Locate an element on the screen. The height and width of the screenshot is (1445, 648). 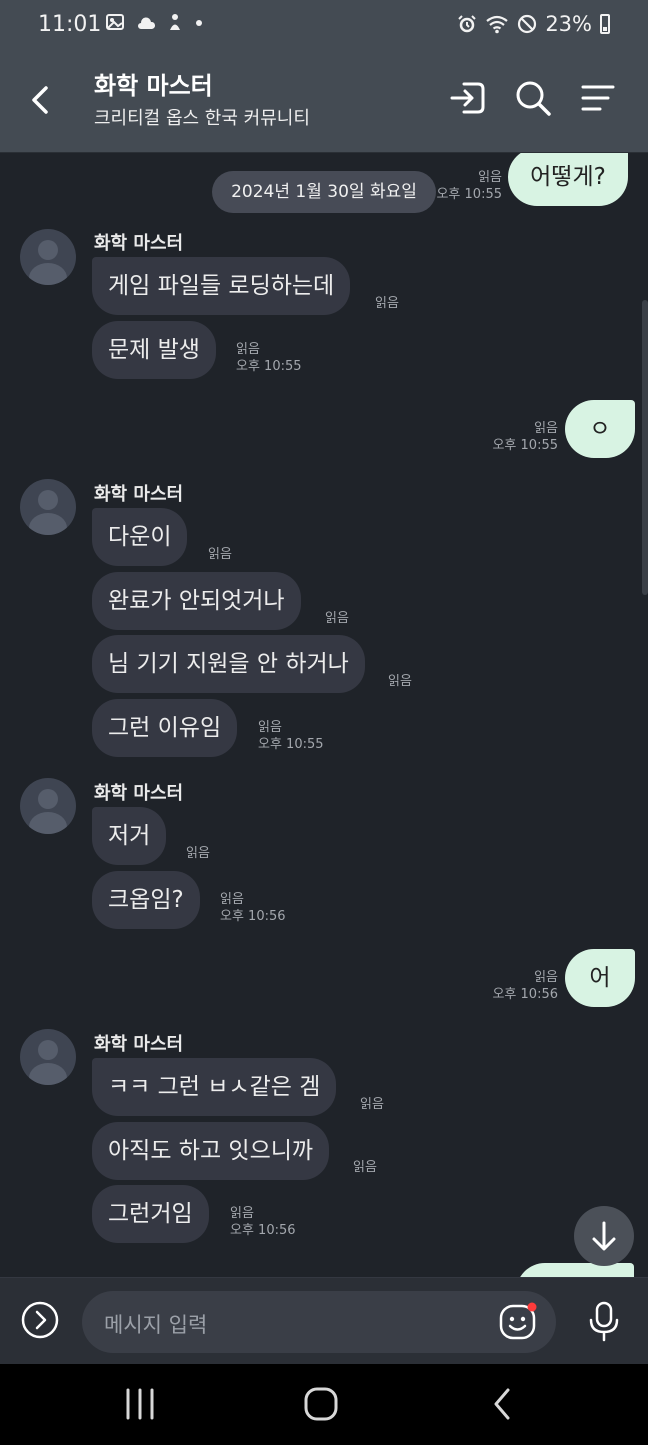
message-input-bar: 메시지 입력 is located at coordinates (324, 1321).